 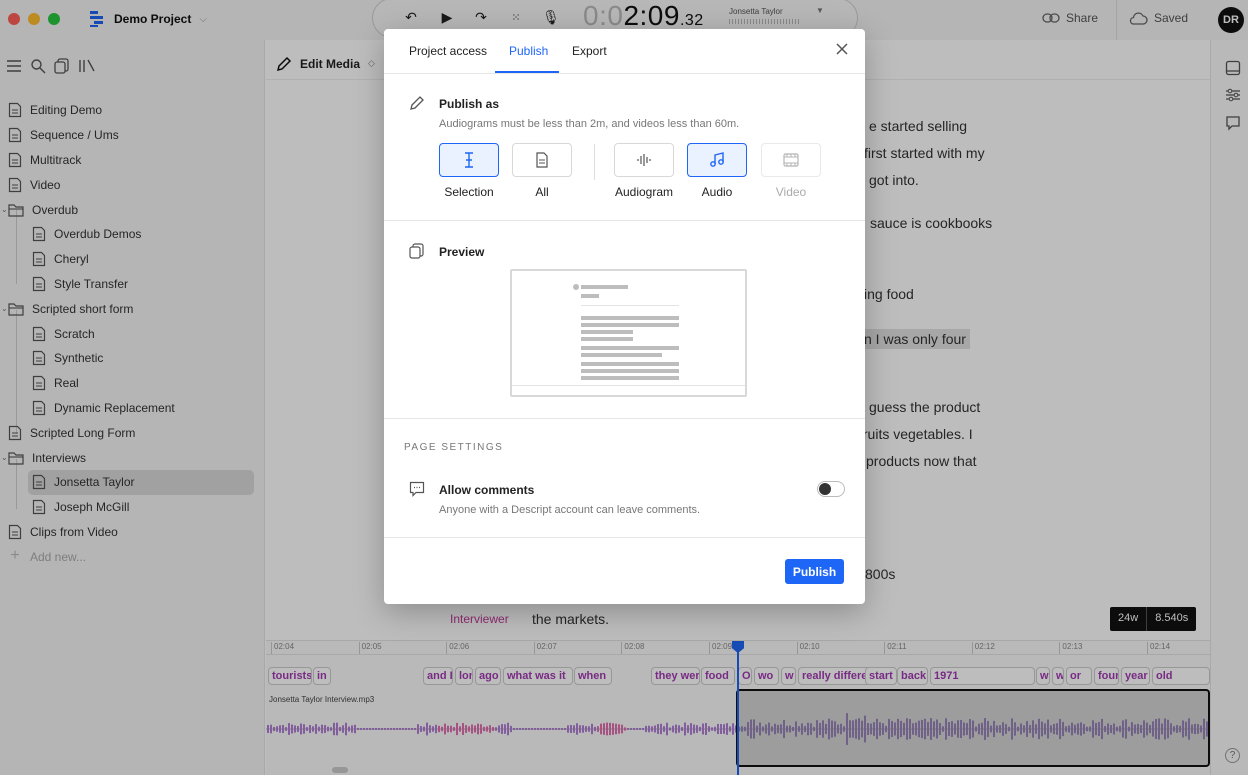 I want to click on music-note-icon, so click(x=717, y=159).